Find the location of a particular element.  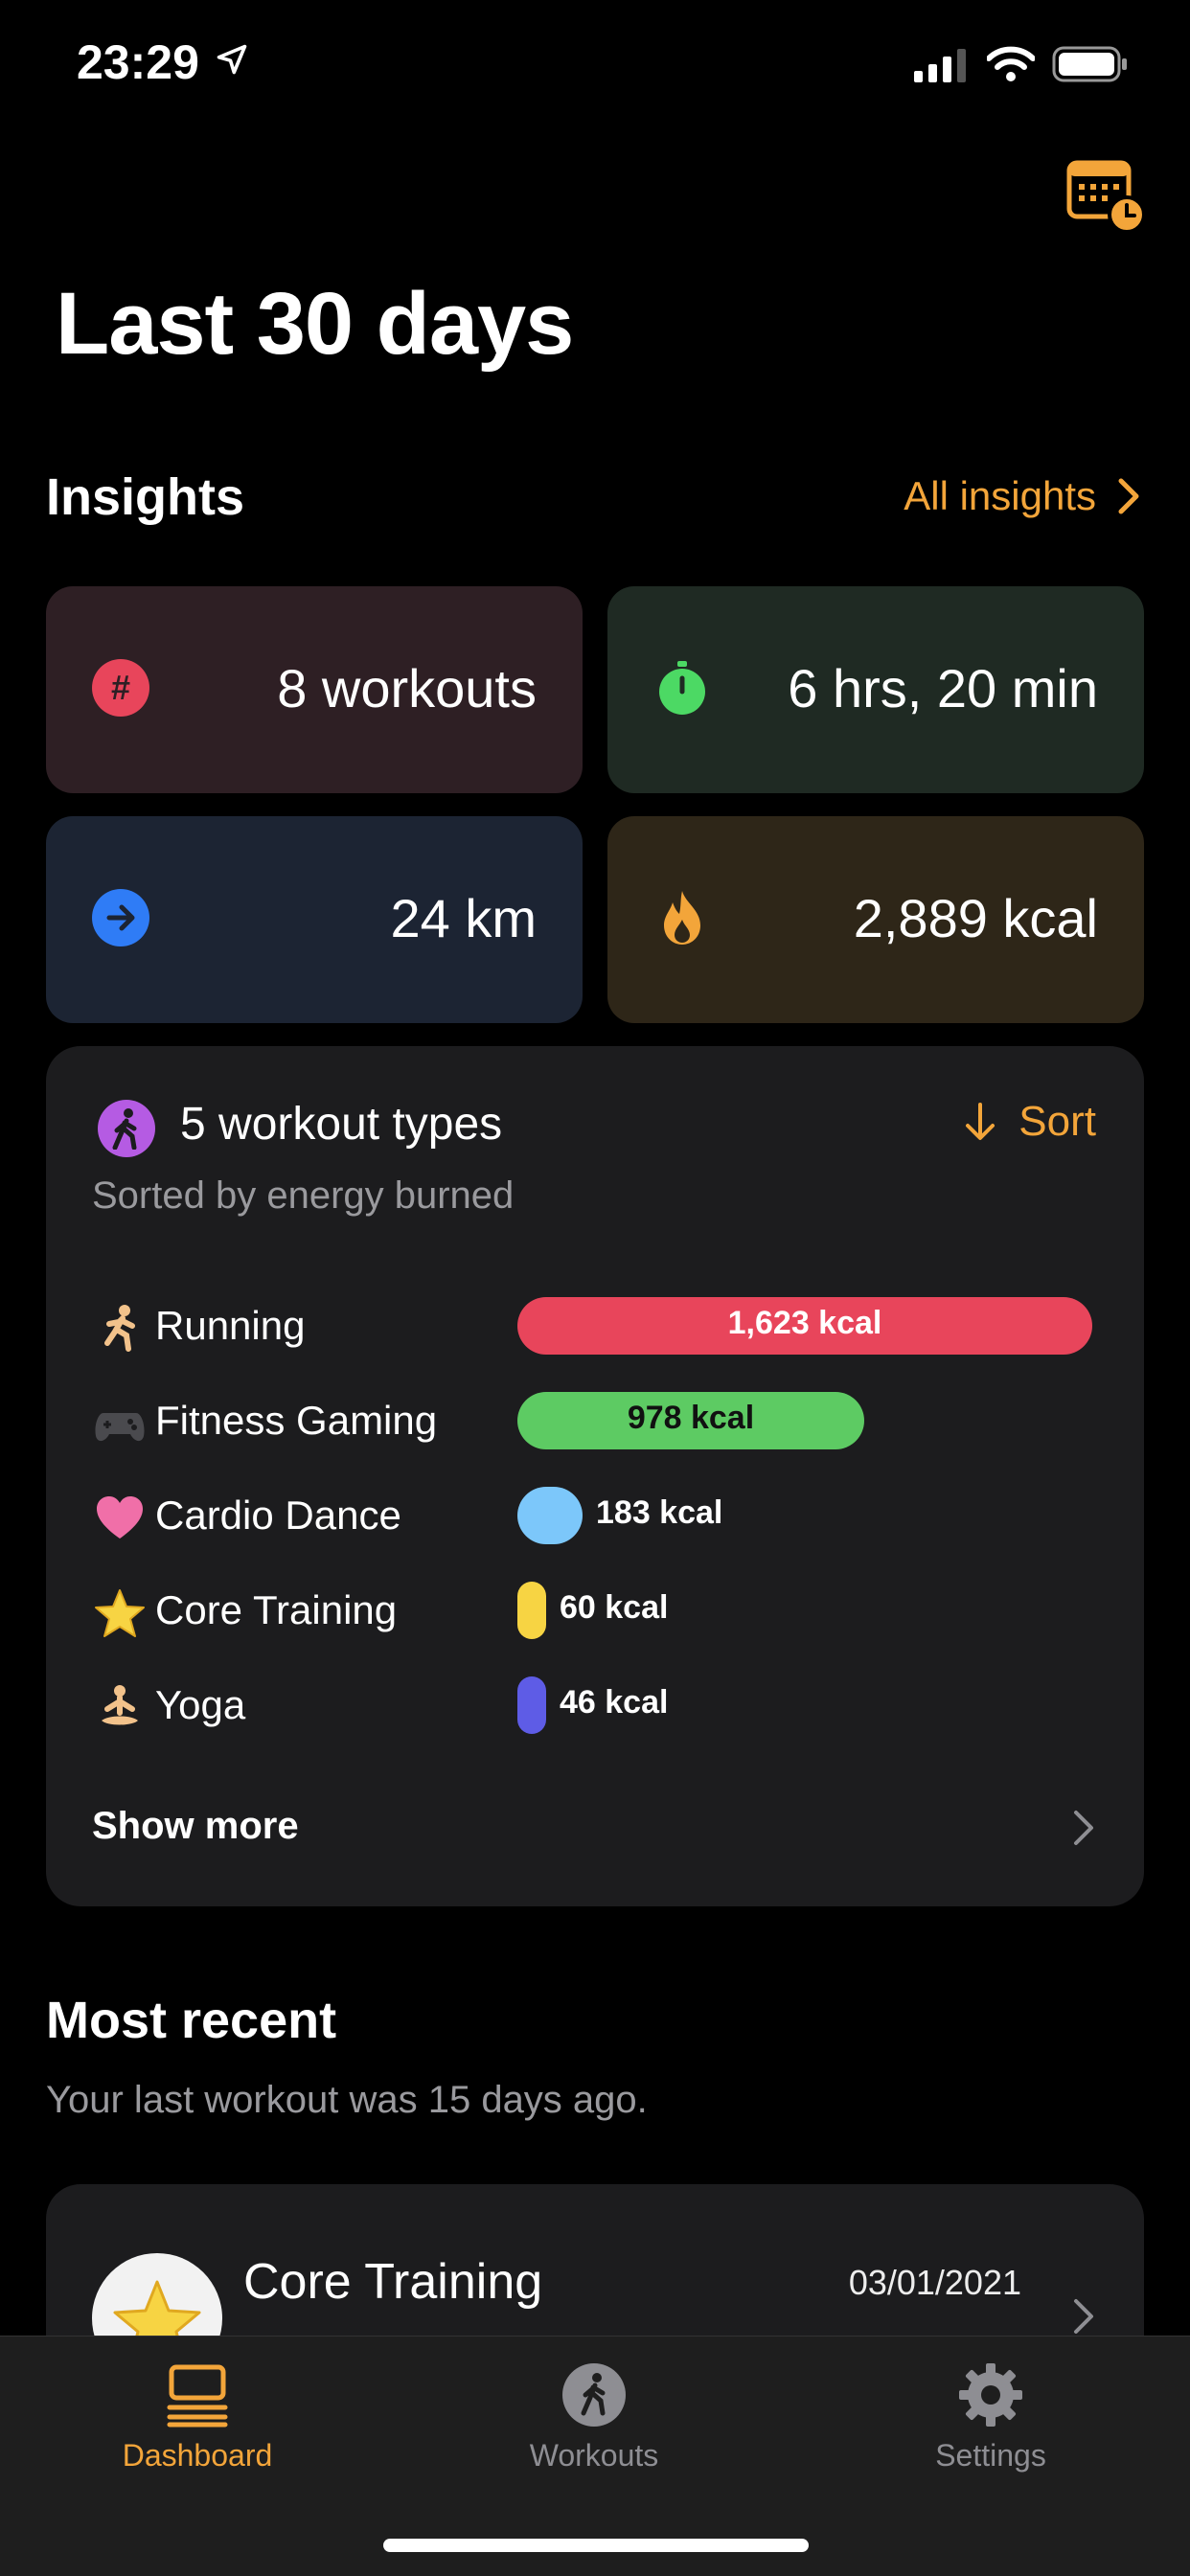

recent-workout-name: Core Training is located at coordinates (393, 2282).